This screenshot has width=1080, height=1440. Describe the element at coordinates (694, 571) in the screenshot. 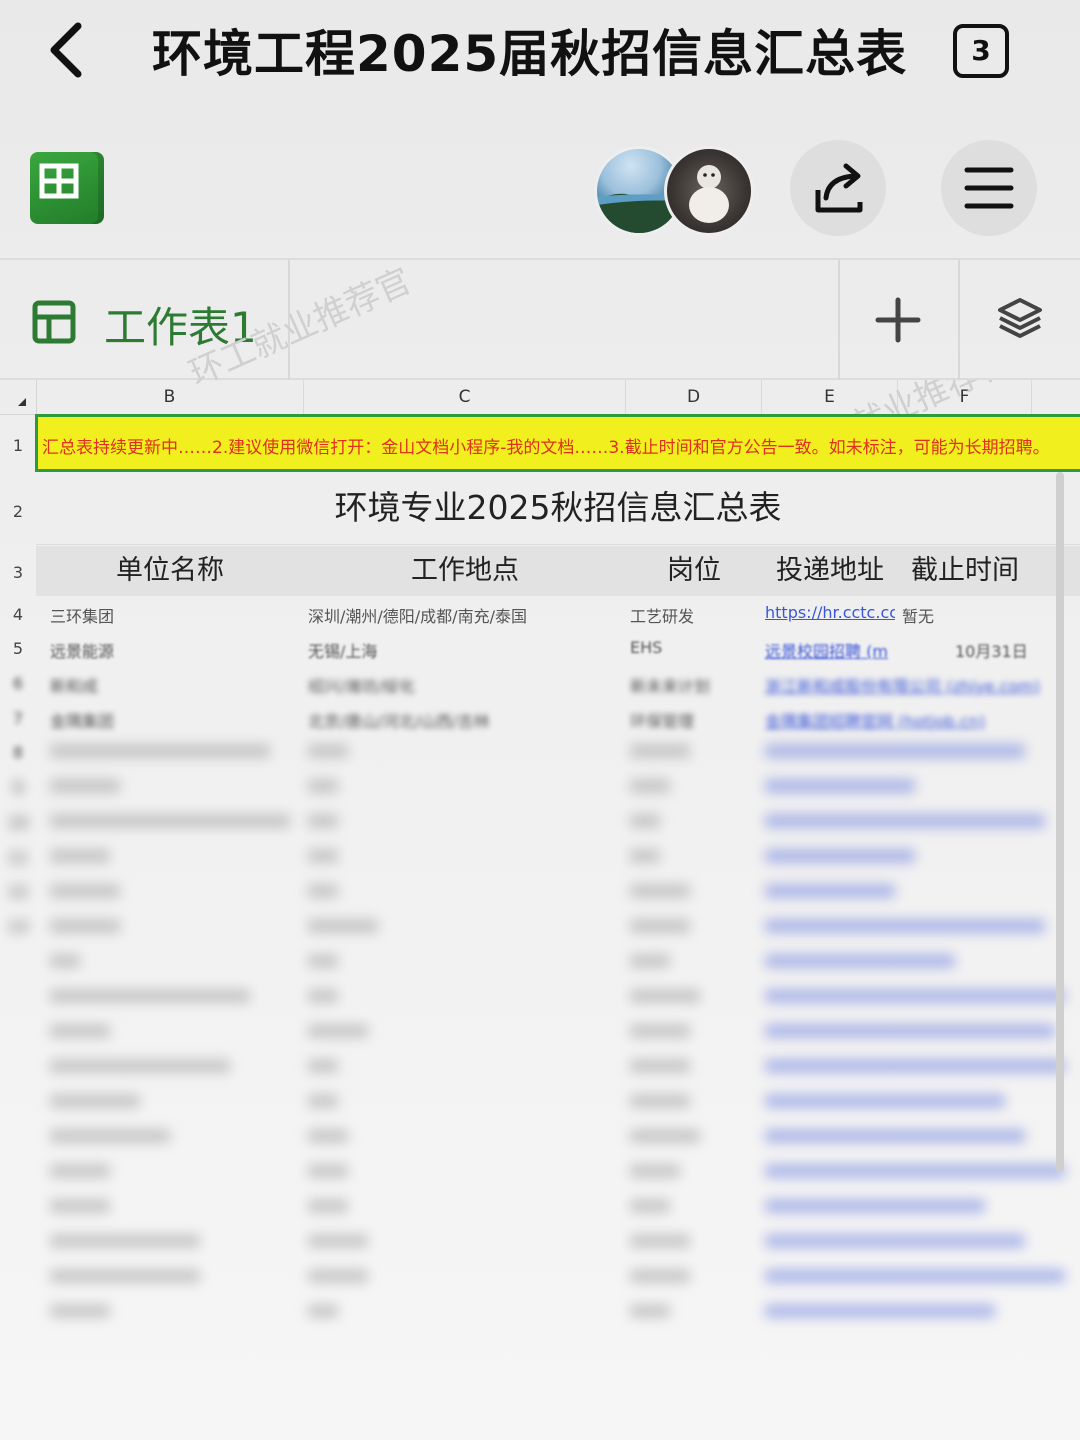

I see `header-position: 岗位` at that location.